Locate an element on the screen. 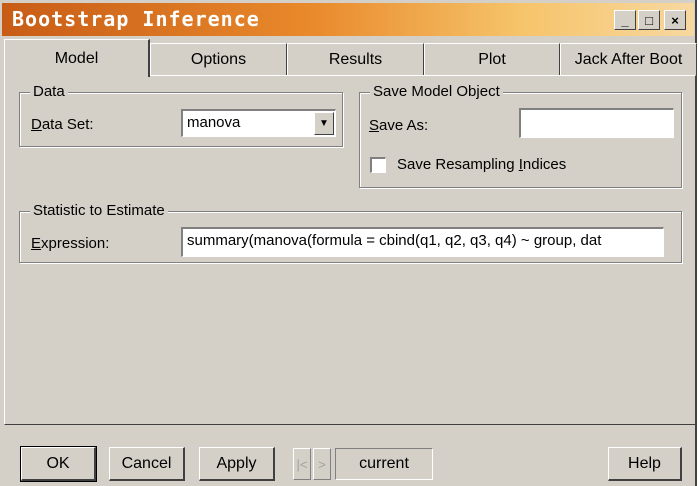 This screenshot has height=486, width=699. save-model-object-group: Save Model Object is located at coordinates (520, 135).